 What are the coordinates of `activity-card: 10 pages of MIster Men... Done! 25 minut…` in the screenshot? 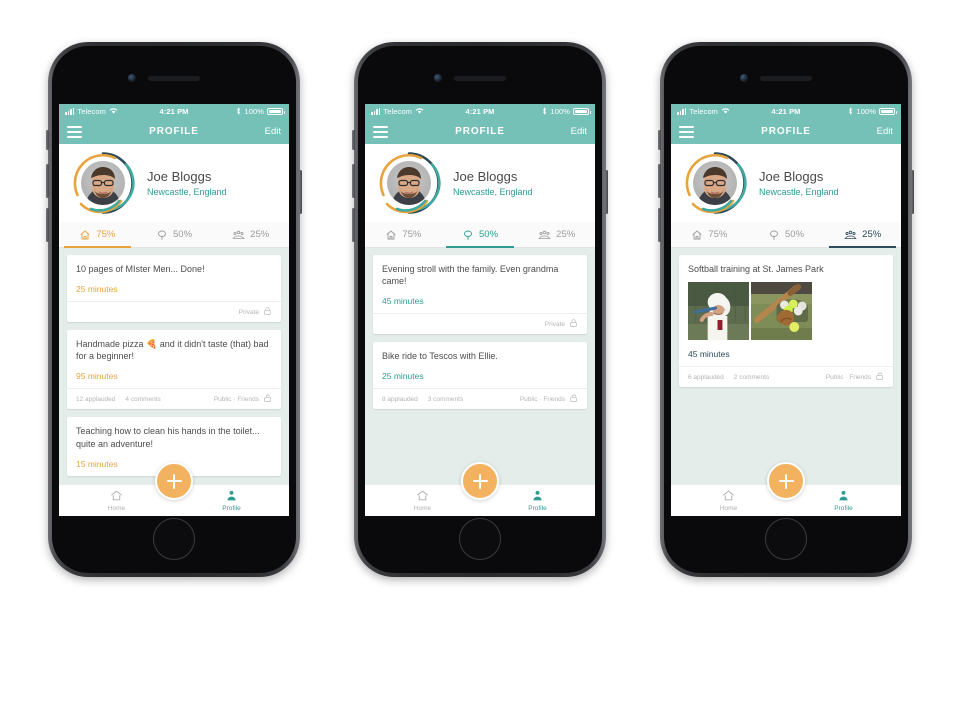 It's located at (174, 289).